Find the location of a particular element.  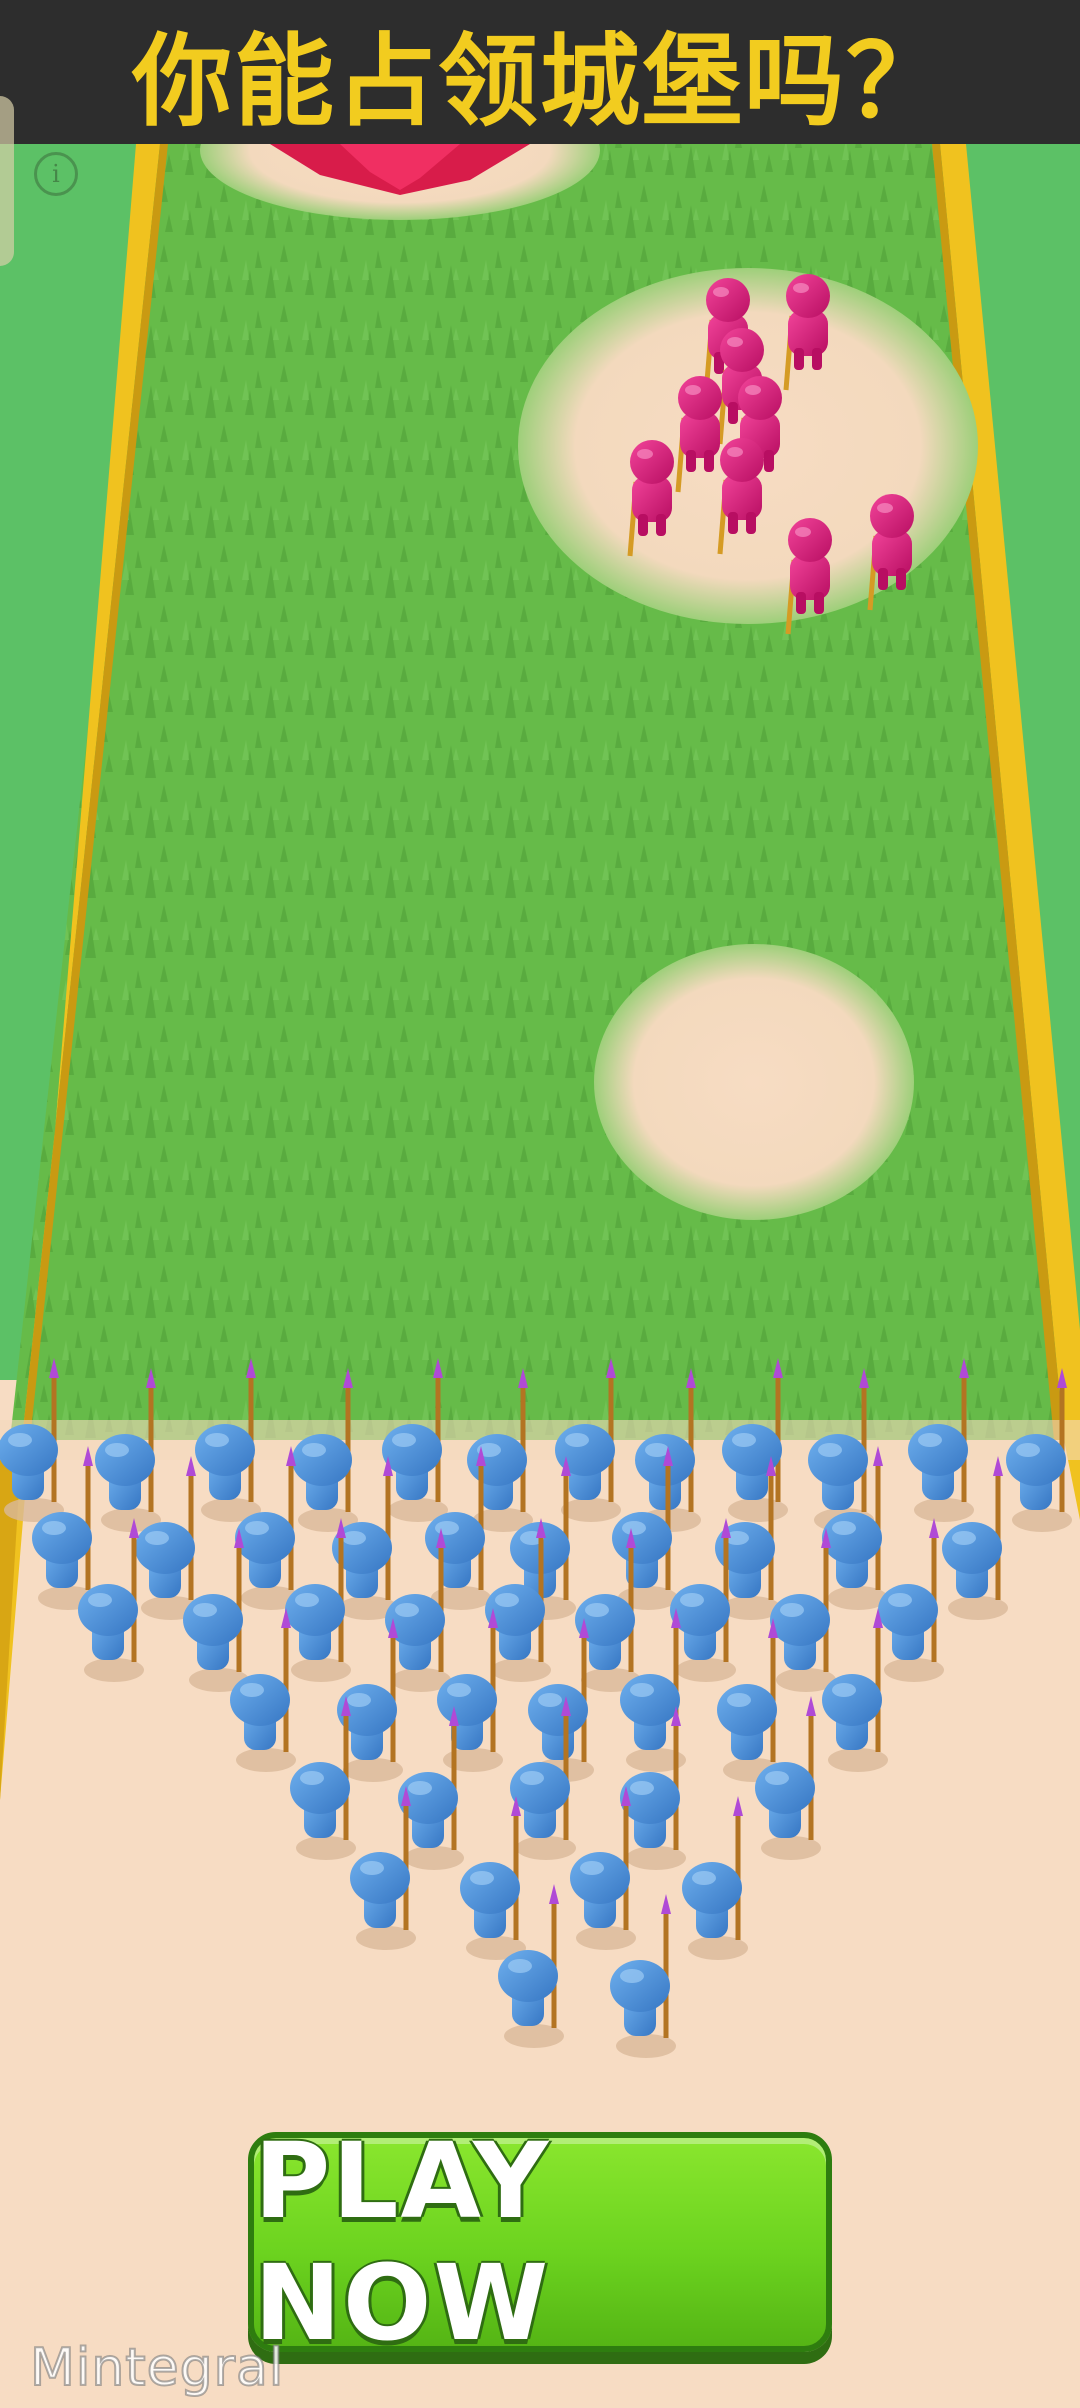

title-banner: 你能占领城堡吗？ is located at coordinates (540, 72).